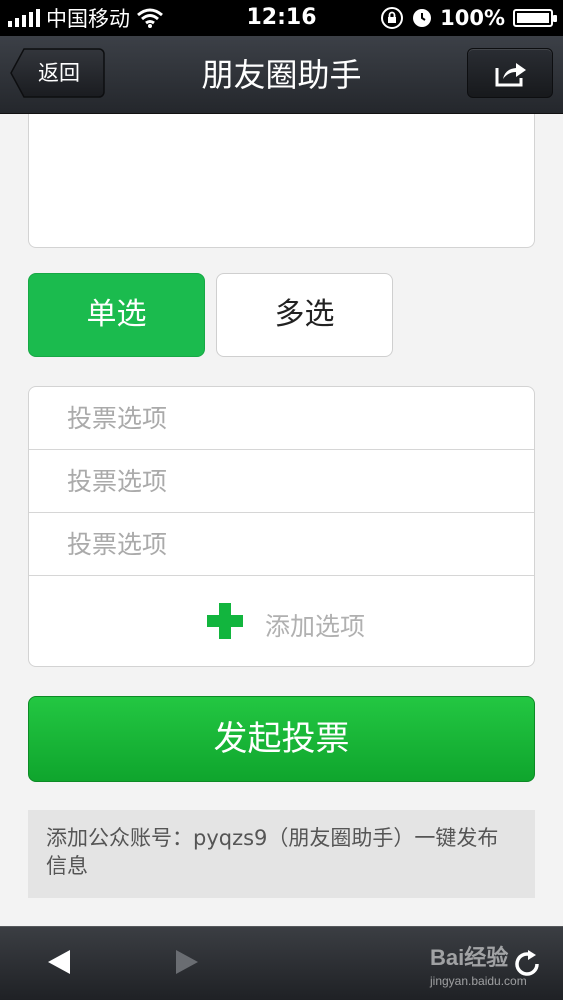  I want to click on battery-percent: 100%, so click(472, 18).